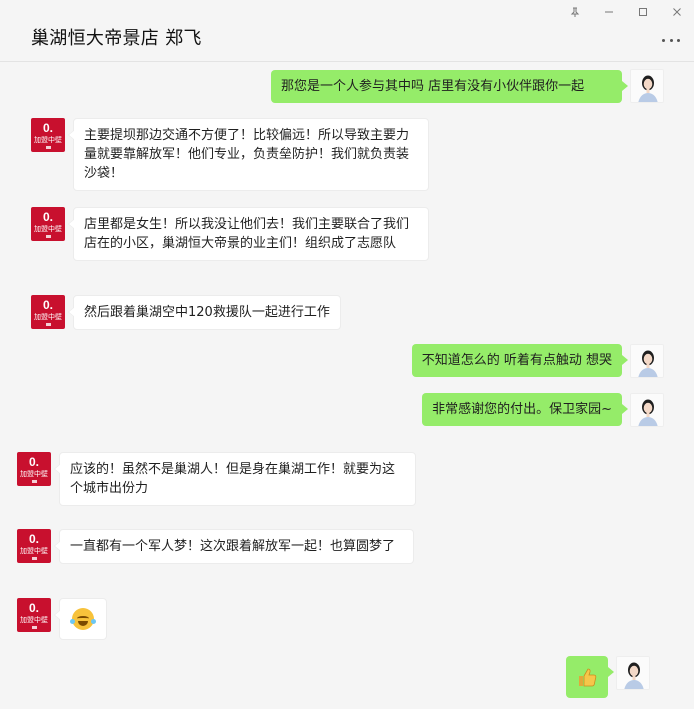 The image size is (694, 709). What do you see at coordinates (520, 360) in the screenshot?
I see `message-bubble-sent: 不知道怎么的 听着有点触动 想哭` at bounding box center [520, 360].